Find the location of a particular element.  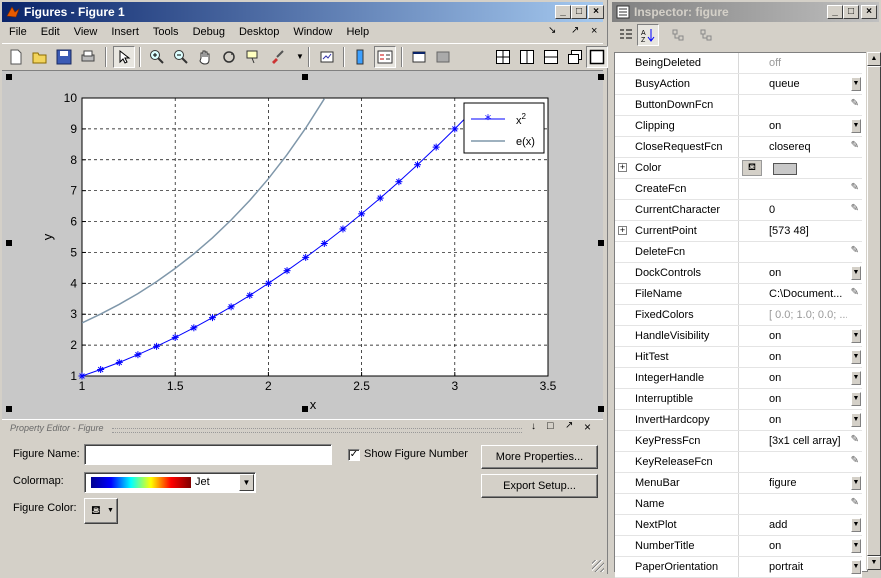

collapse-all-icon is located at coordinates (706, 35).